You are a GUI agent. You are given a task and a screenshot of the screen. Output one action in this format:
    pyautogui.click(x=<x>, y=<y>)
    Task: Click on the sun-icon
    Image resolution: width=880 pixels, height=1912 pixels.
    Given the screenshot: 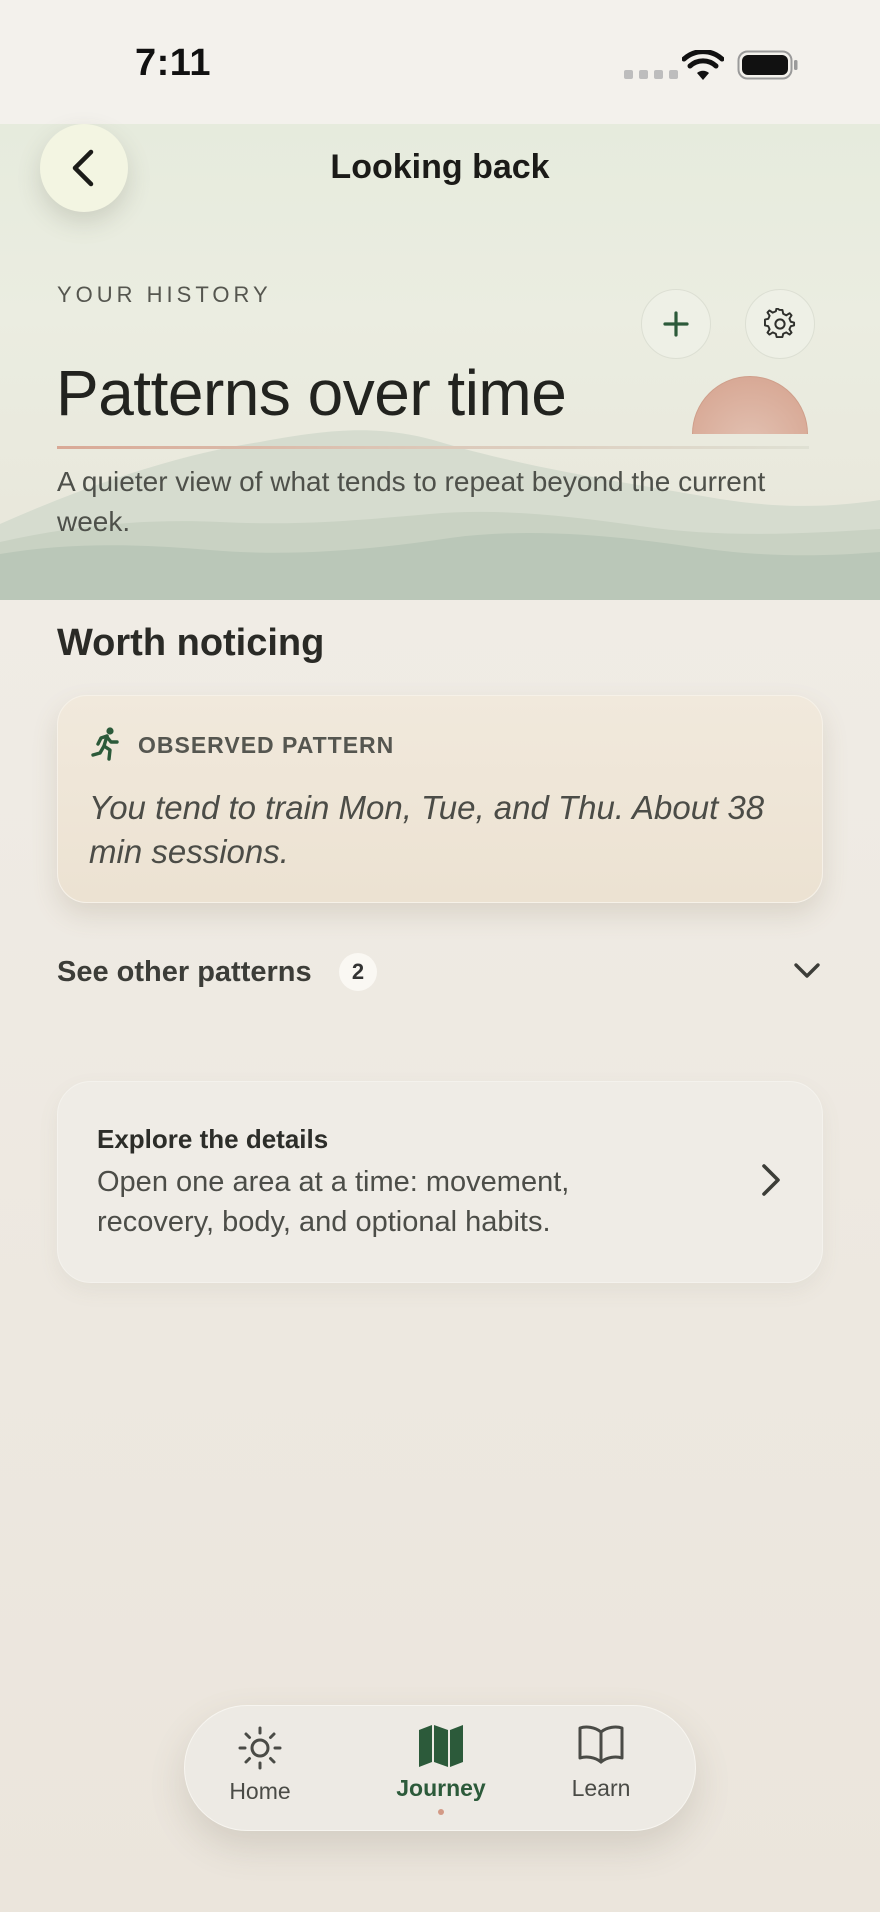 What is the action you would take?
    pyautogui.click(x=260, y=1748)
    